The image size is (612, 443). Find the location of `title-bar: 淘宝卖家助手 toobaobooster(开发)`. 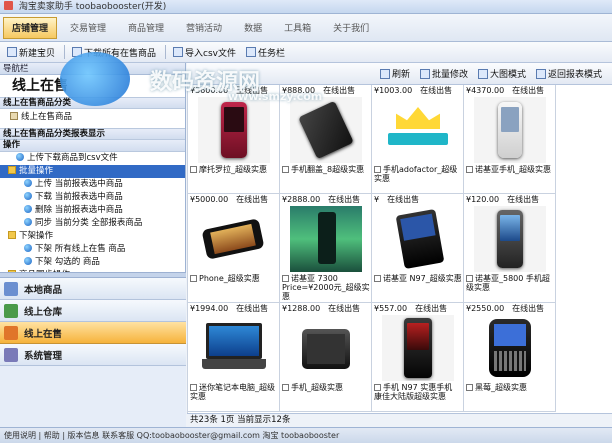

title-bar: 淘宝卖家助手 toobaobooster(开发) is located at coordinates (306, 7).